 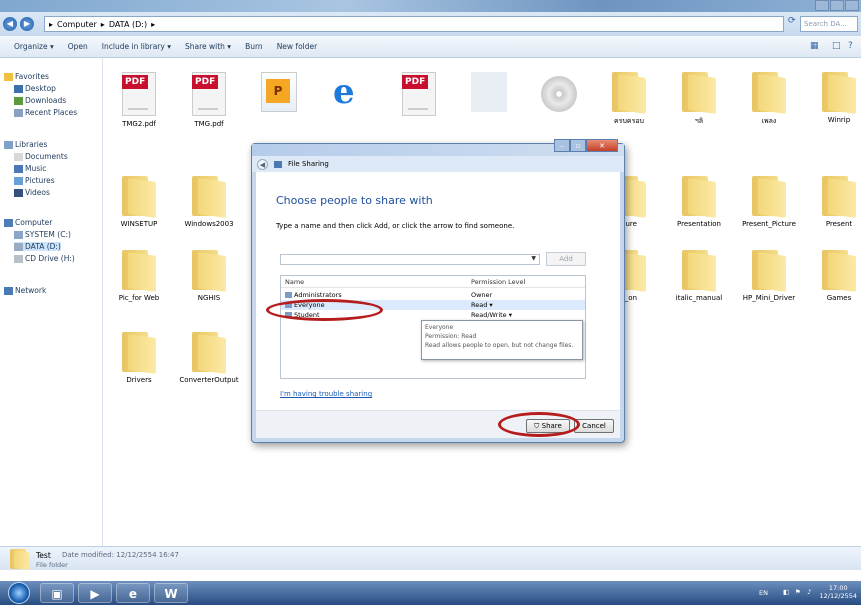 What do you see at coordinates (27, 24) in the screenshot?
I see `forward-button: ▶` at bounding box center [27, 24].